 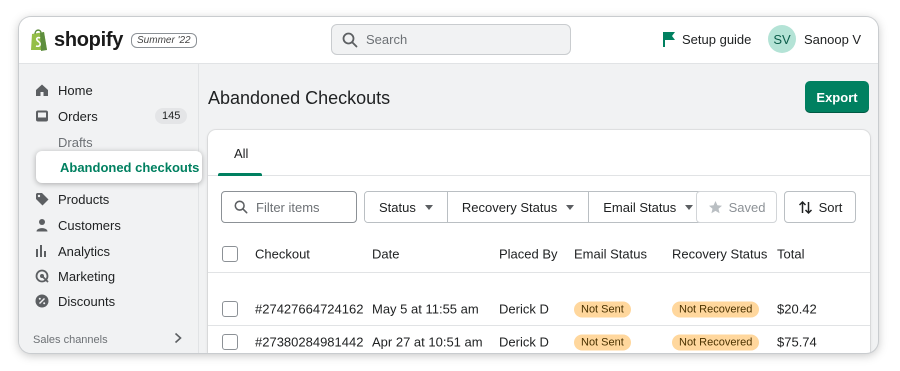 I want to click on column-header-placed-by: Placed By, so click(x=528, y=253).